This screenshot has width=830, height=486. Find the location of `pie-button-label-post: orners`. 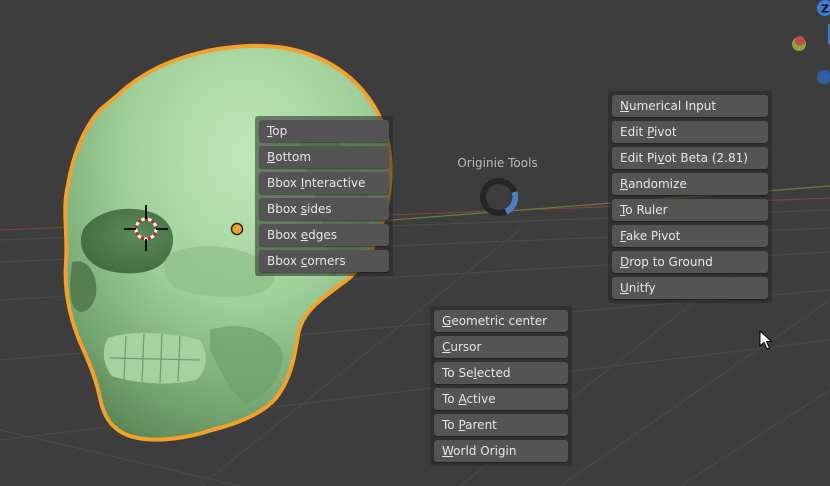

pie-button-label-post: orners is located at coordinates (326, 261).